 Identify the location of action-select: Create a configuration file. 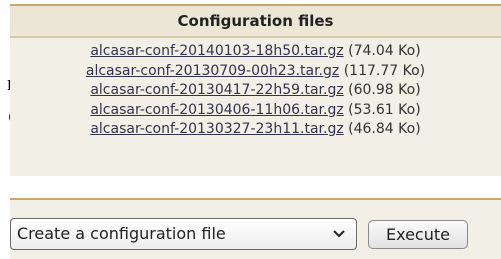
(183, 234).